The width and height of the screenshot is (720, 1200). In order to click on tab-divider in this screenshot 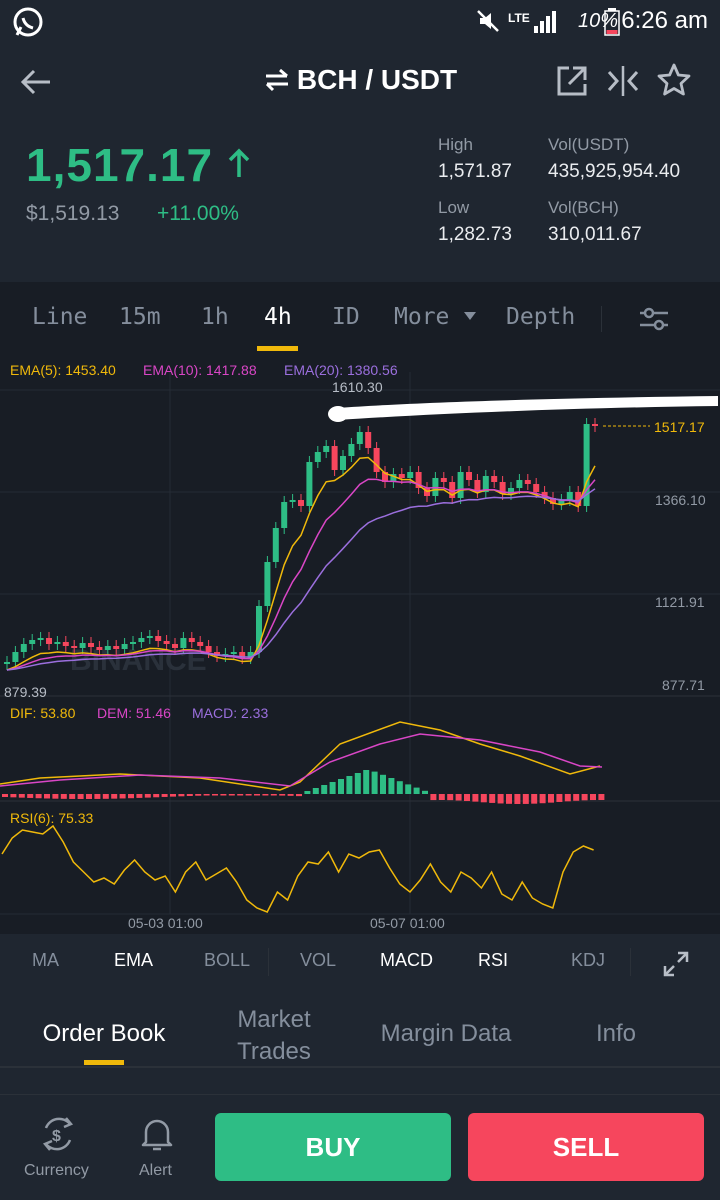, I will do `click(601, 319)`.